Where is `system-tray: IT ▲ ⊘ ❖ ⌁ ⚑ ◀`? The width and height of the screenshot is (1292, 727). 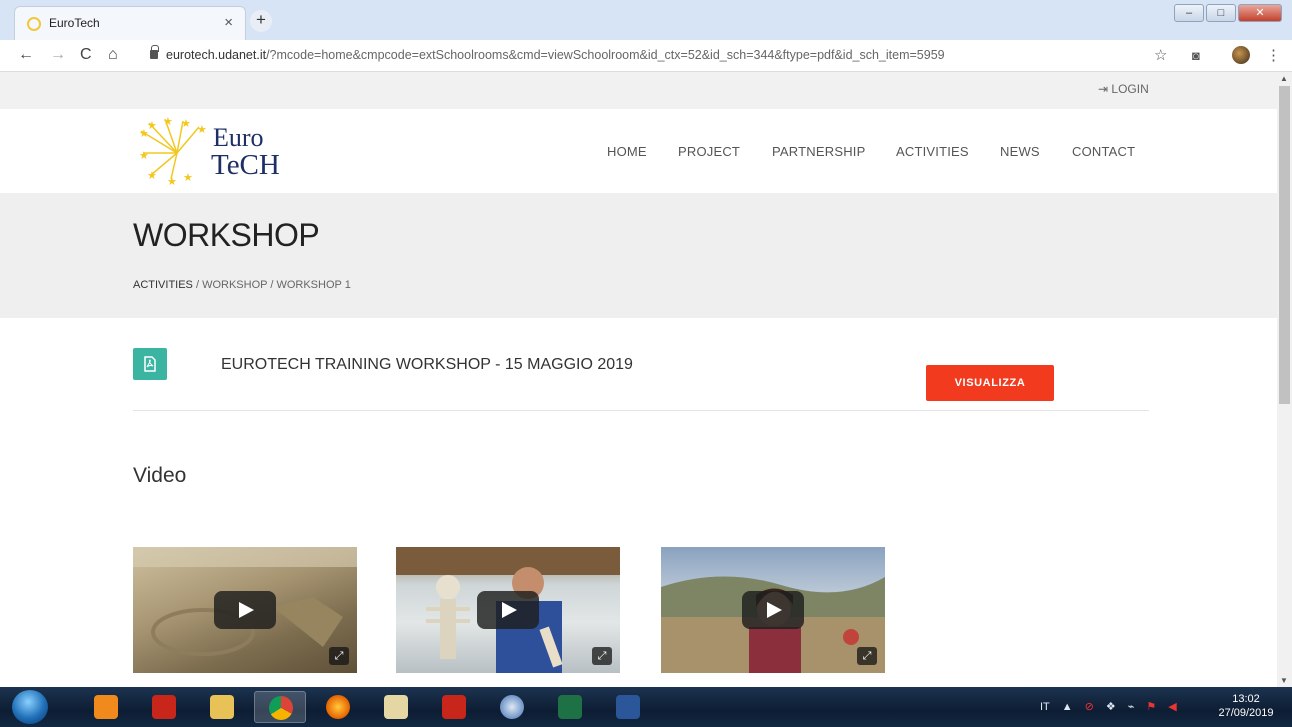 system-tray: IT ▲ ⊘ ❖ ⌁ ⚑ ◀ is located at coordinates (1108, 707).